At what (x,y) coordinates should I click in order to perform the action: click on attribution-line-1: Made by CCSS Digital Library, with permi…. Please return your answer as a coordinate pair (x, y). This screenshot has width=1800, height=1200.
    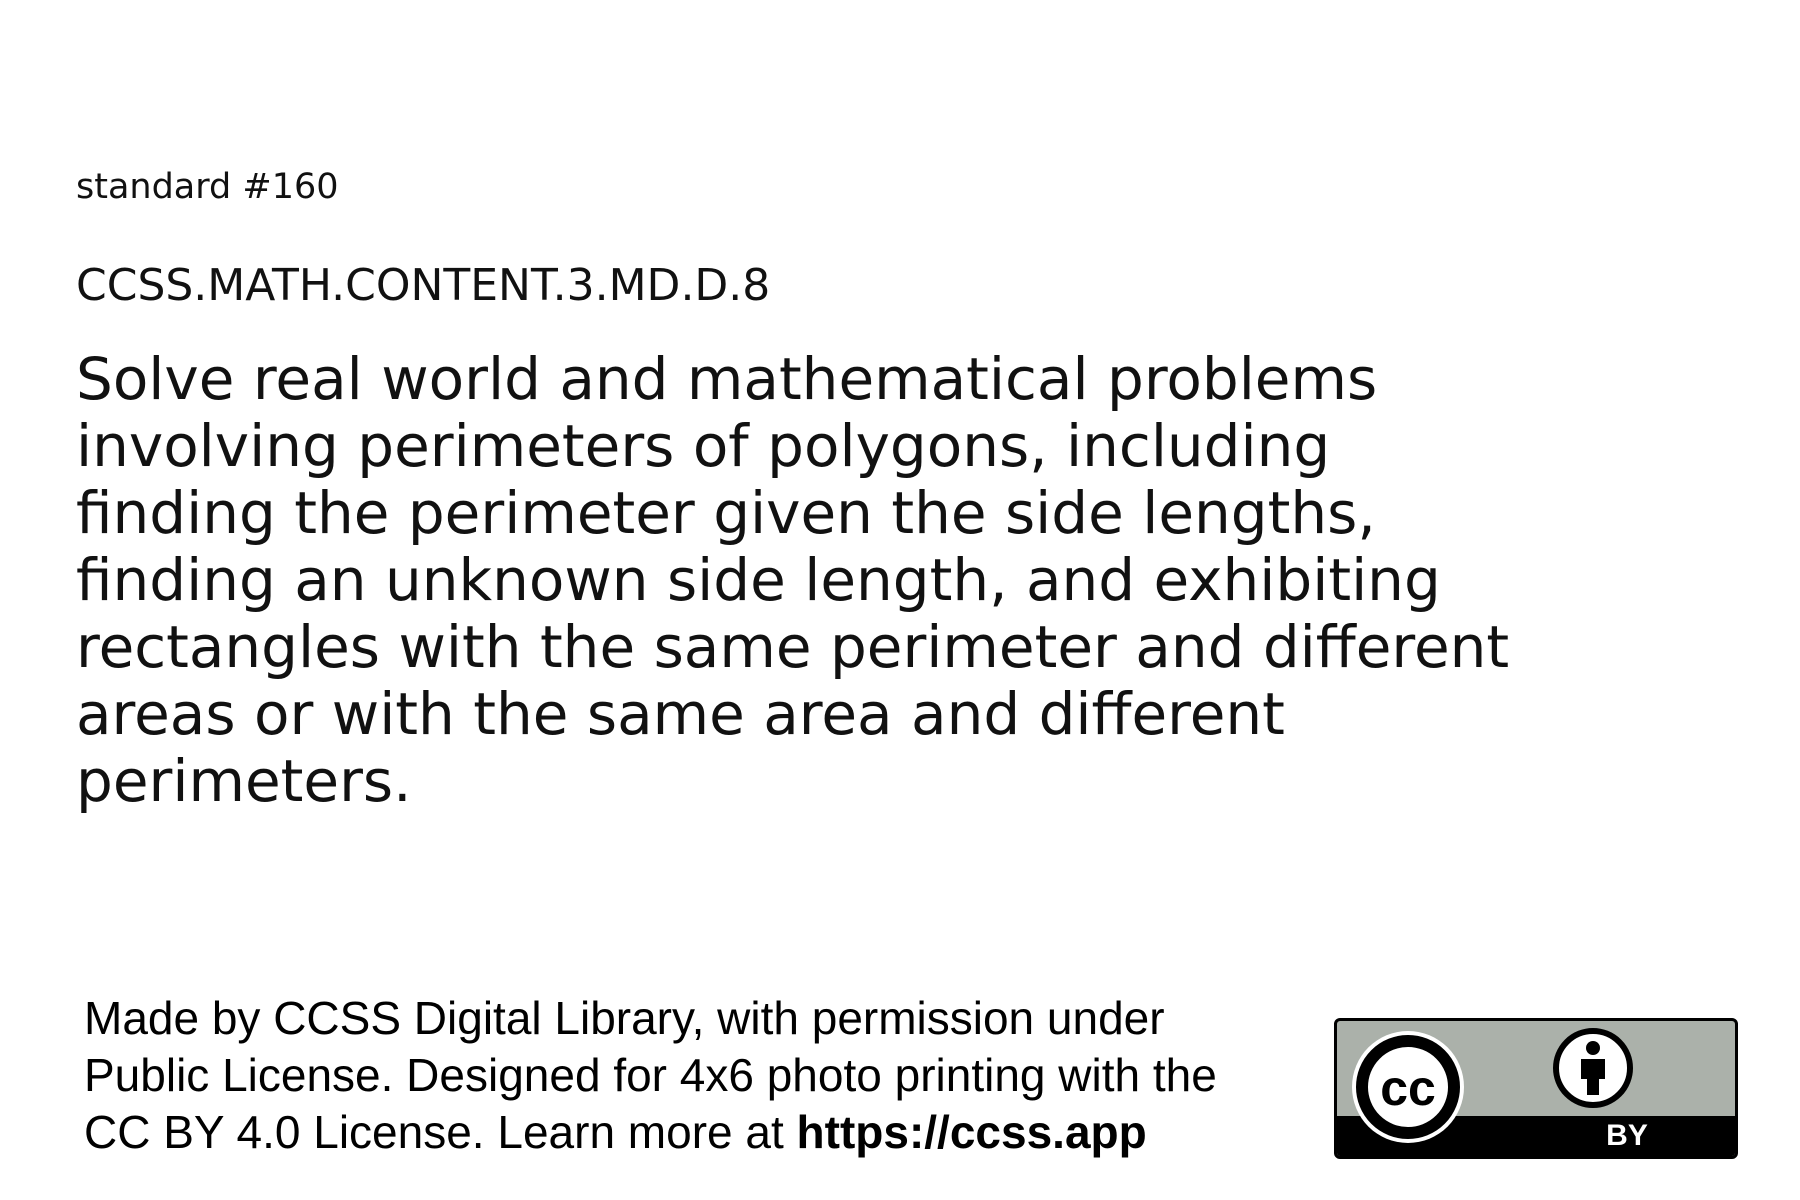
    Looking at the image, I should click on (624, 1018).